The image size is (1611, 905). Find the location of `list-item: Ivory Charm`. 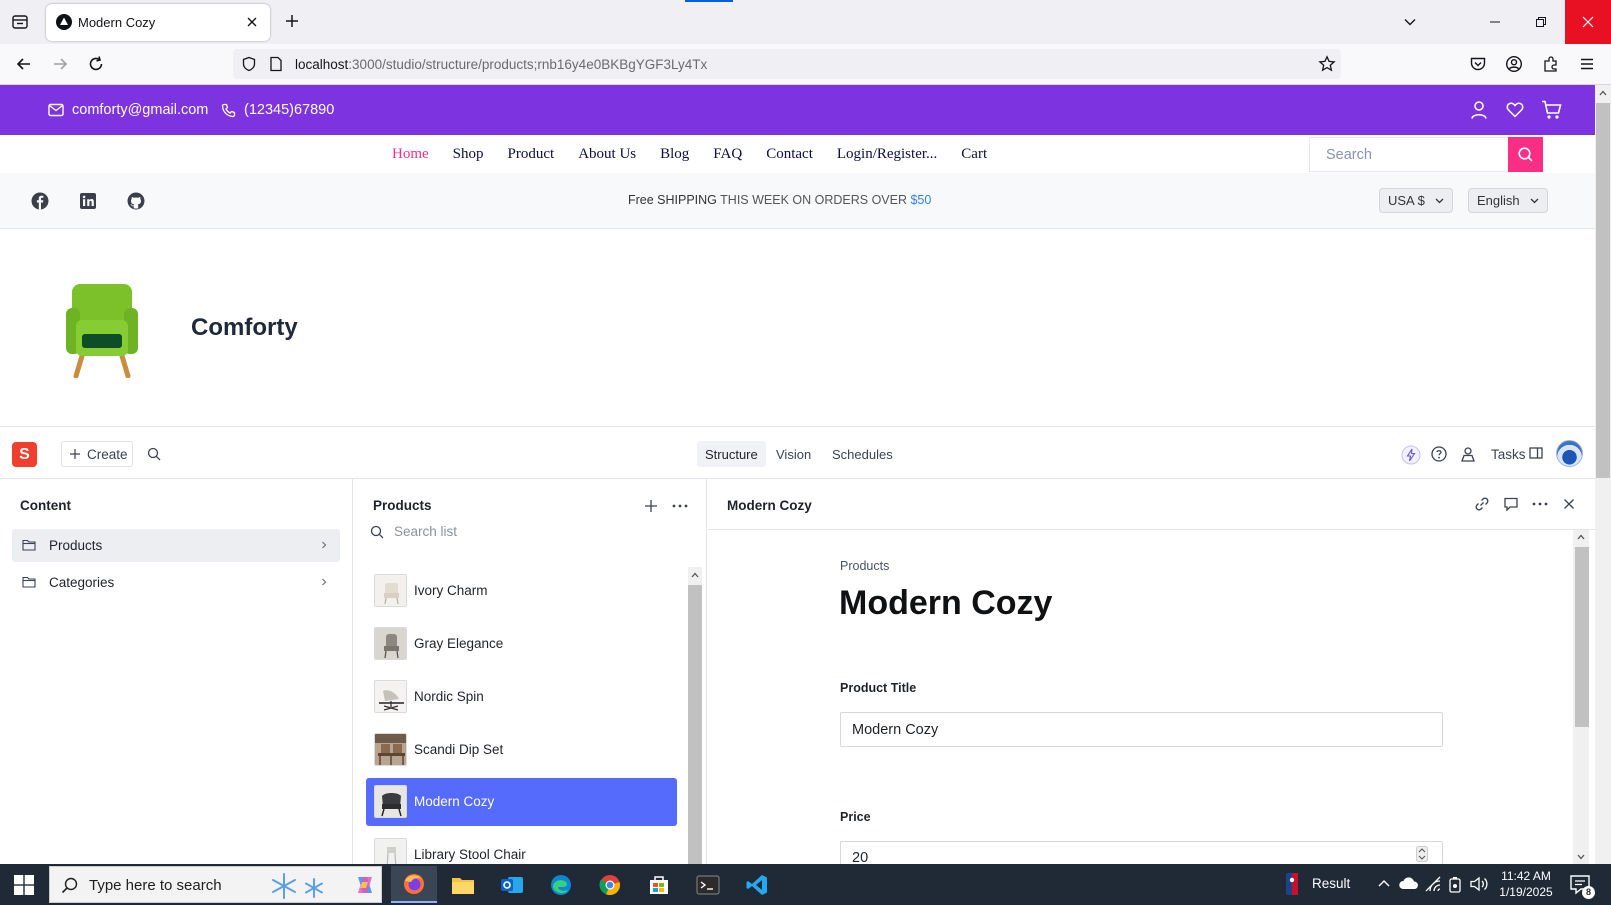

list-item: Ivory Charm is located at coordinates (521, 591).